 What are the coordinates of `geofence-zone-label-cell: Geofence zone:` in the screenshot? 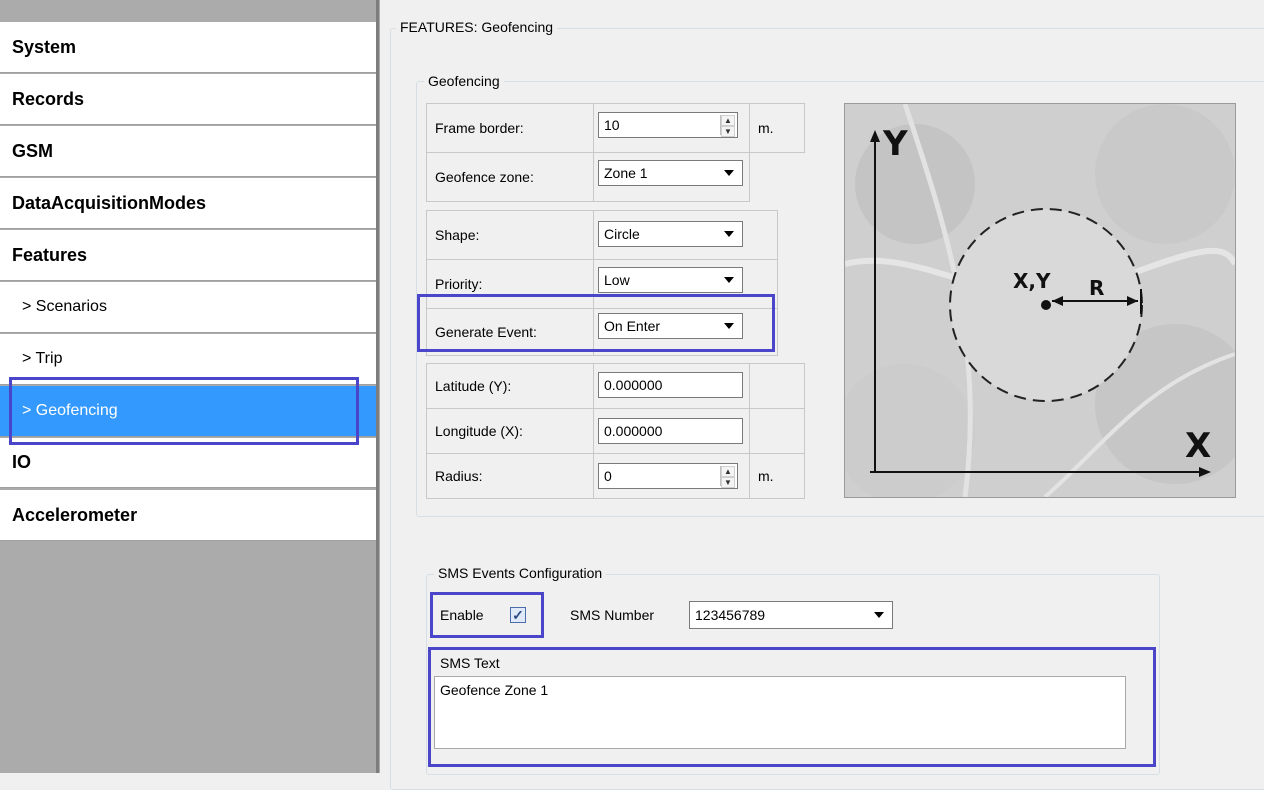 It's located at (510, 177).